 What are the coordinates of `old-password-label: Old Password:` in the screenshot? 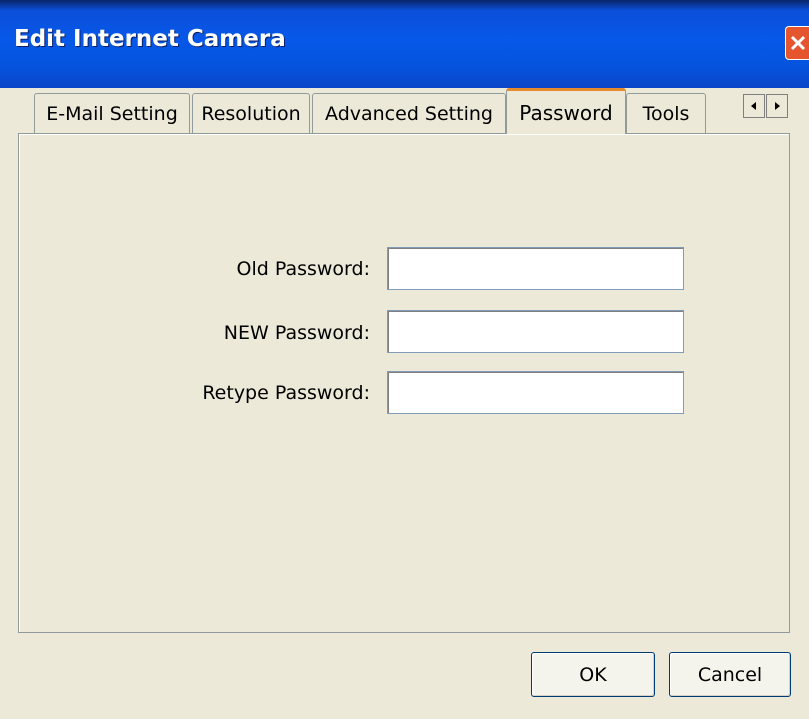 It's located at (303, 269).